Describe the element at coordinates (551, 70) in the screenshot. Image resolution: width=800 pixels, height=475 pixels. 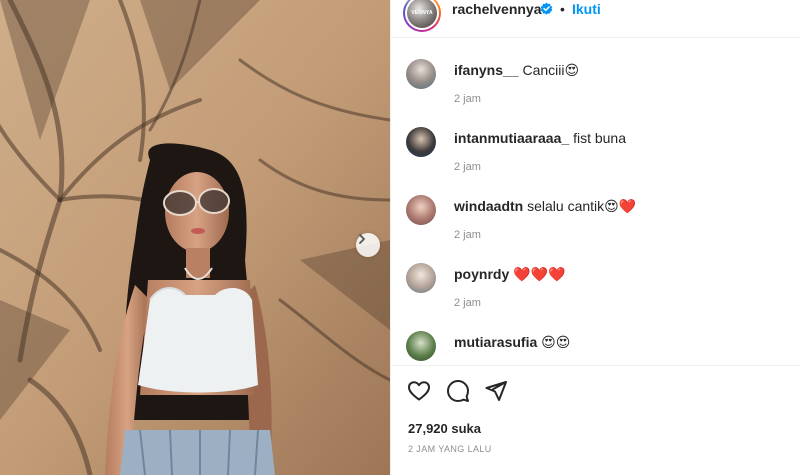
I see `comment-text: Canciii😍` at that location.